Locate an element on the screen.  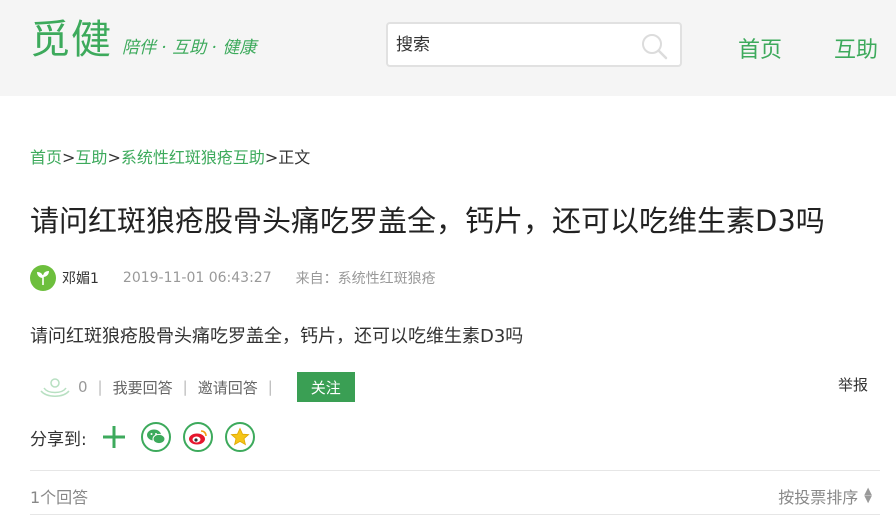
breadcrumb-current: 正文 is located at coordinates (294, 157).